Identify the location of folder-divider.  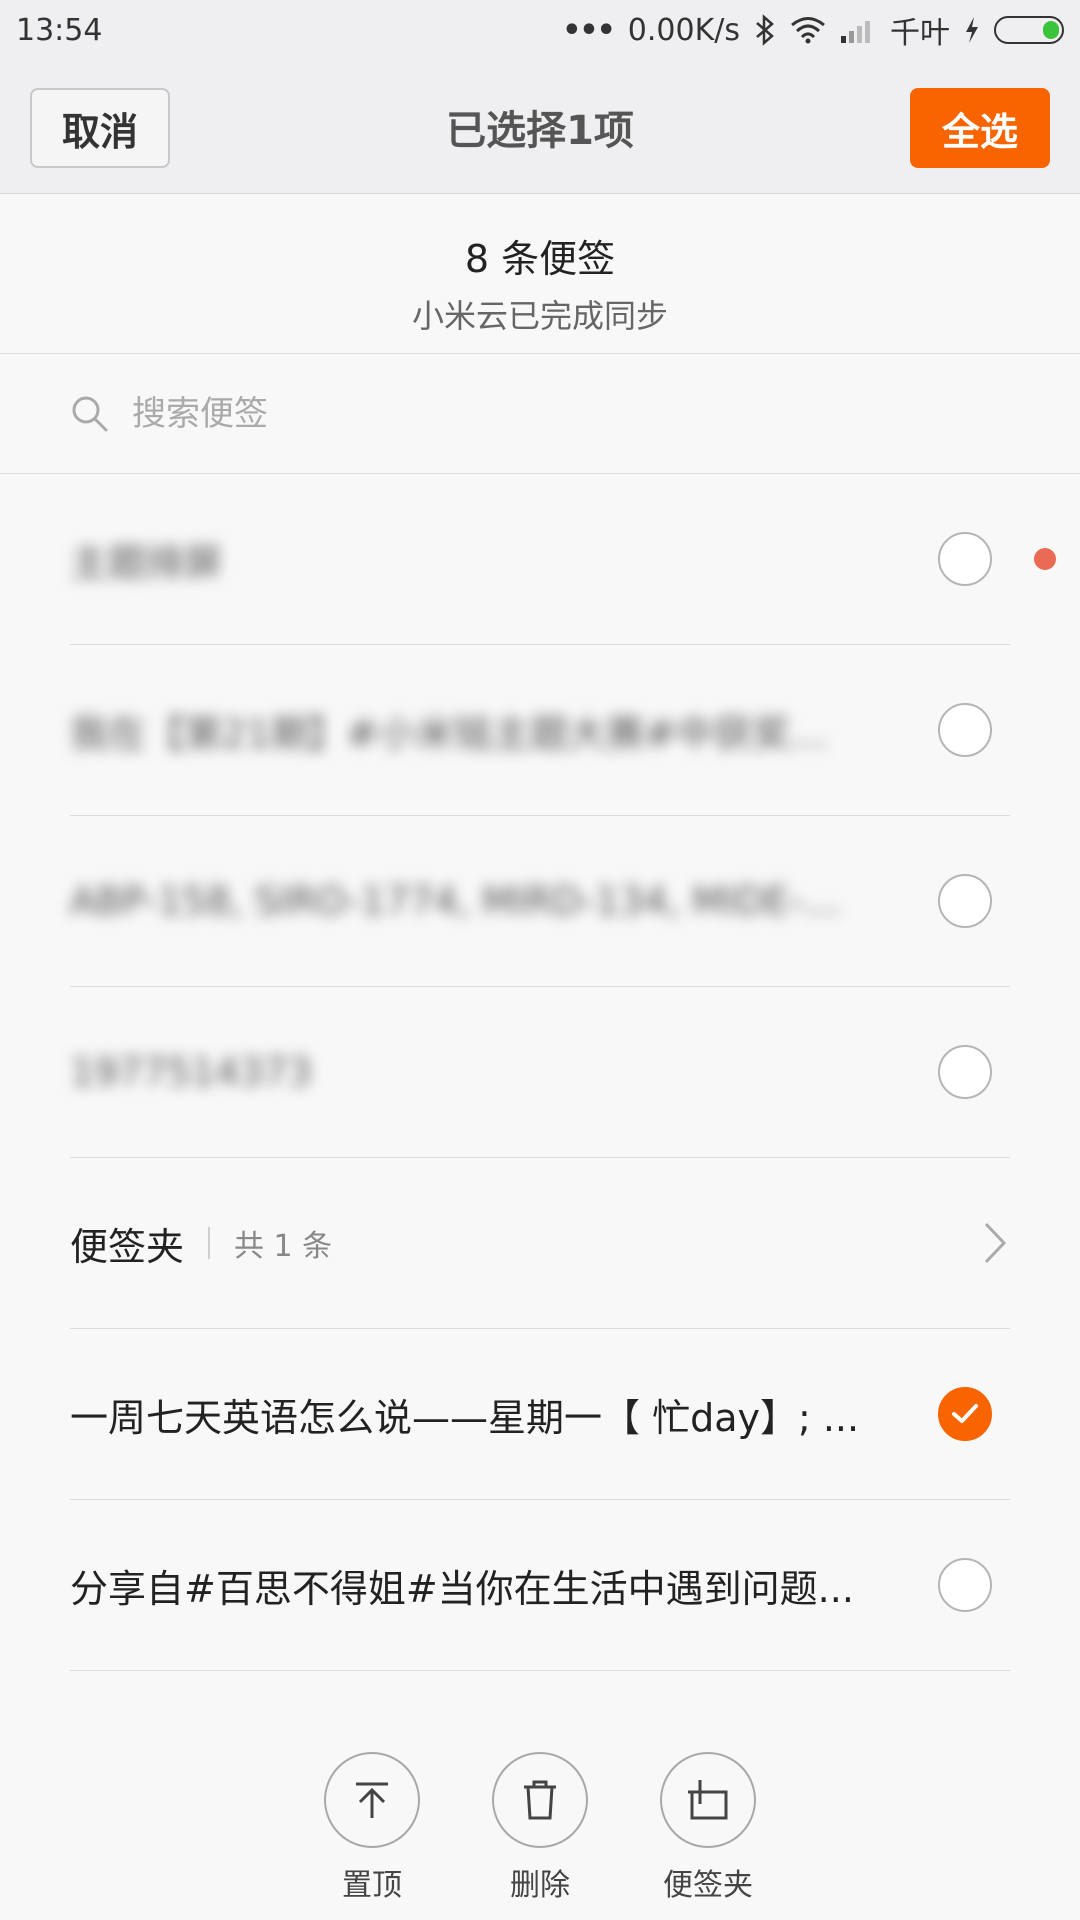
(209, 1243).